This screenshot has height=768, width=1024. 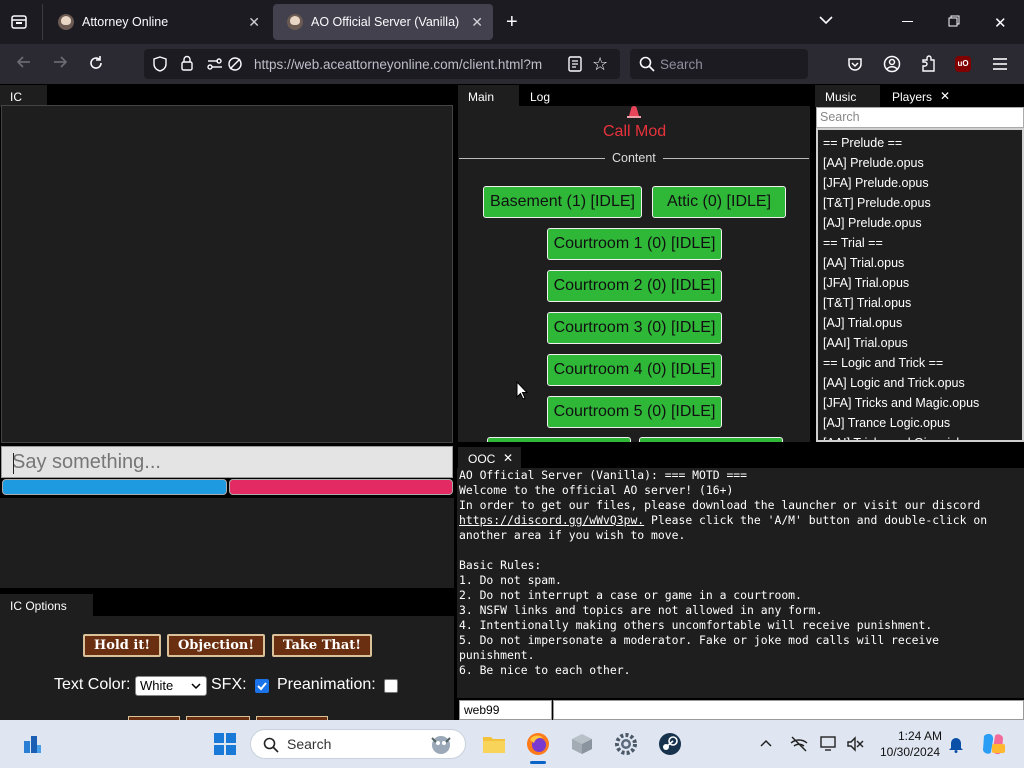 What do you see at coordinates (1000, 64) in the screenshot?
I see `menu-icon` at bounding box center [1000, 64].